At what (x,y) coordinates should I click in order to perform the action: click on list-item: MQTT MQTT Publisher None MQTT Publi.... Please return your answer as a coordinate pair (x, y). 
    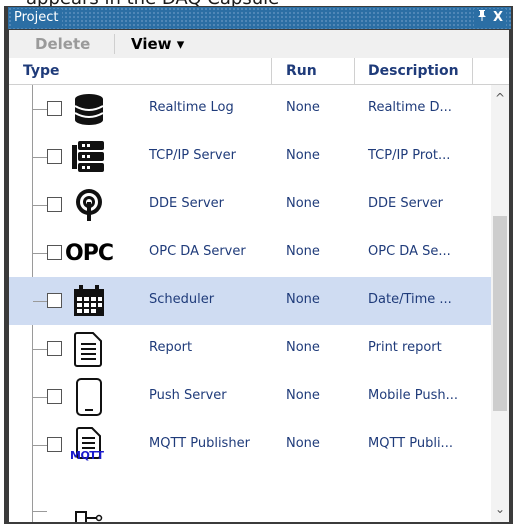
    Looking at the image, I should click on (250, 445).